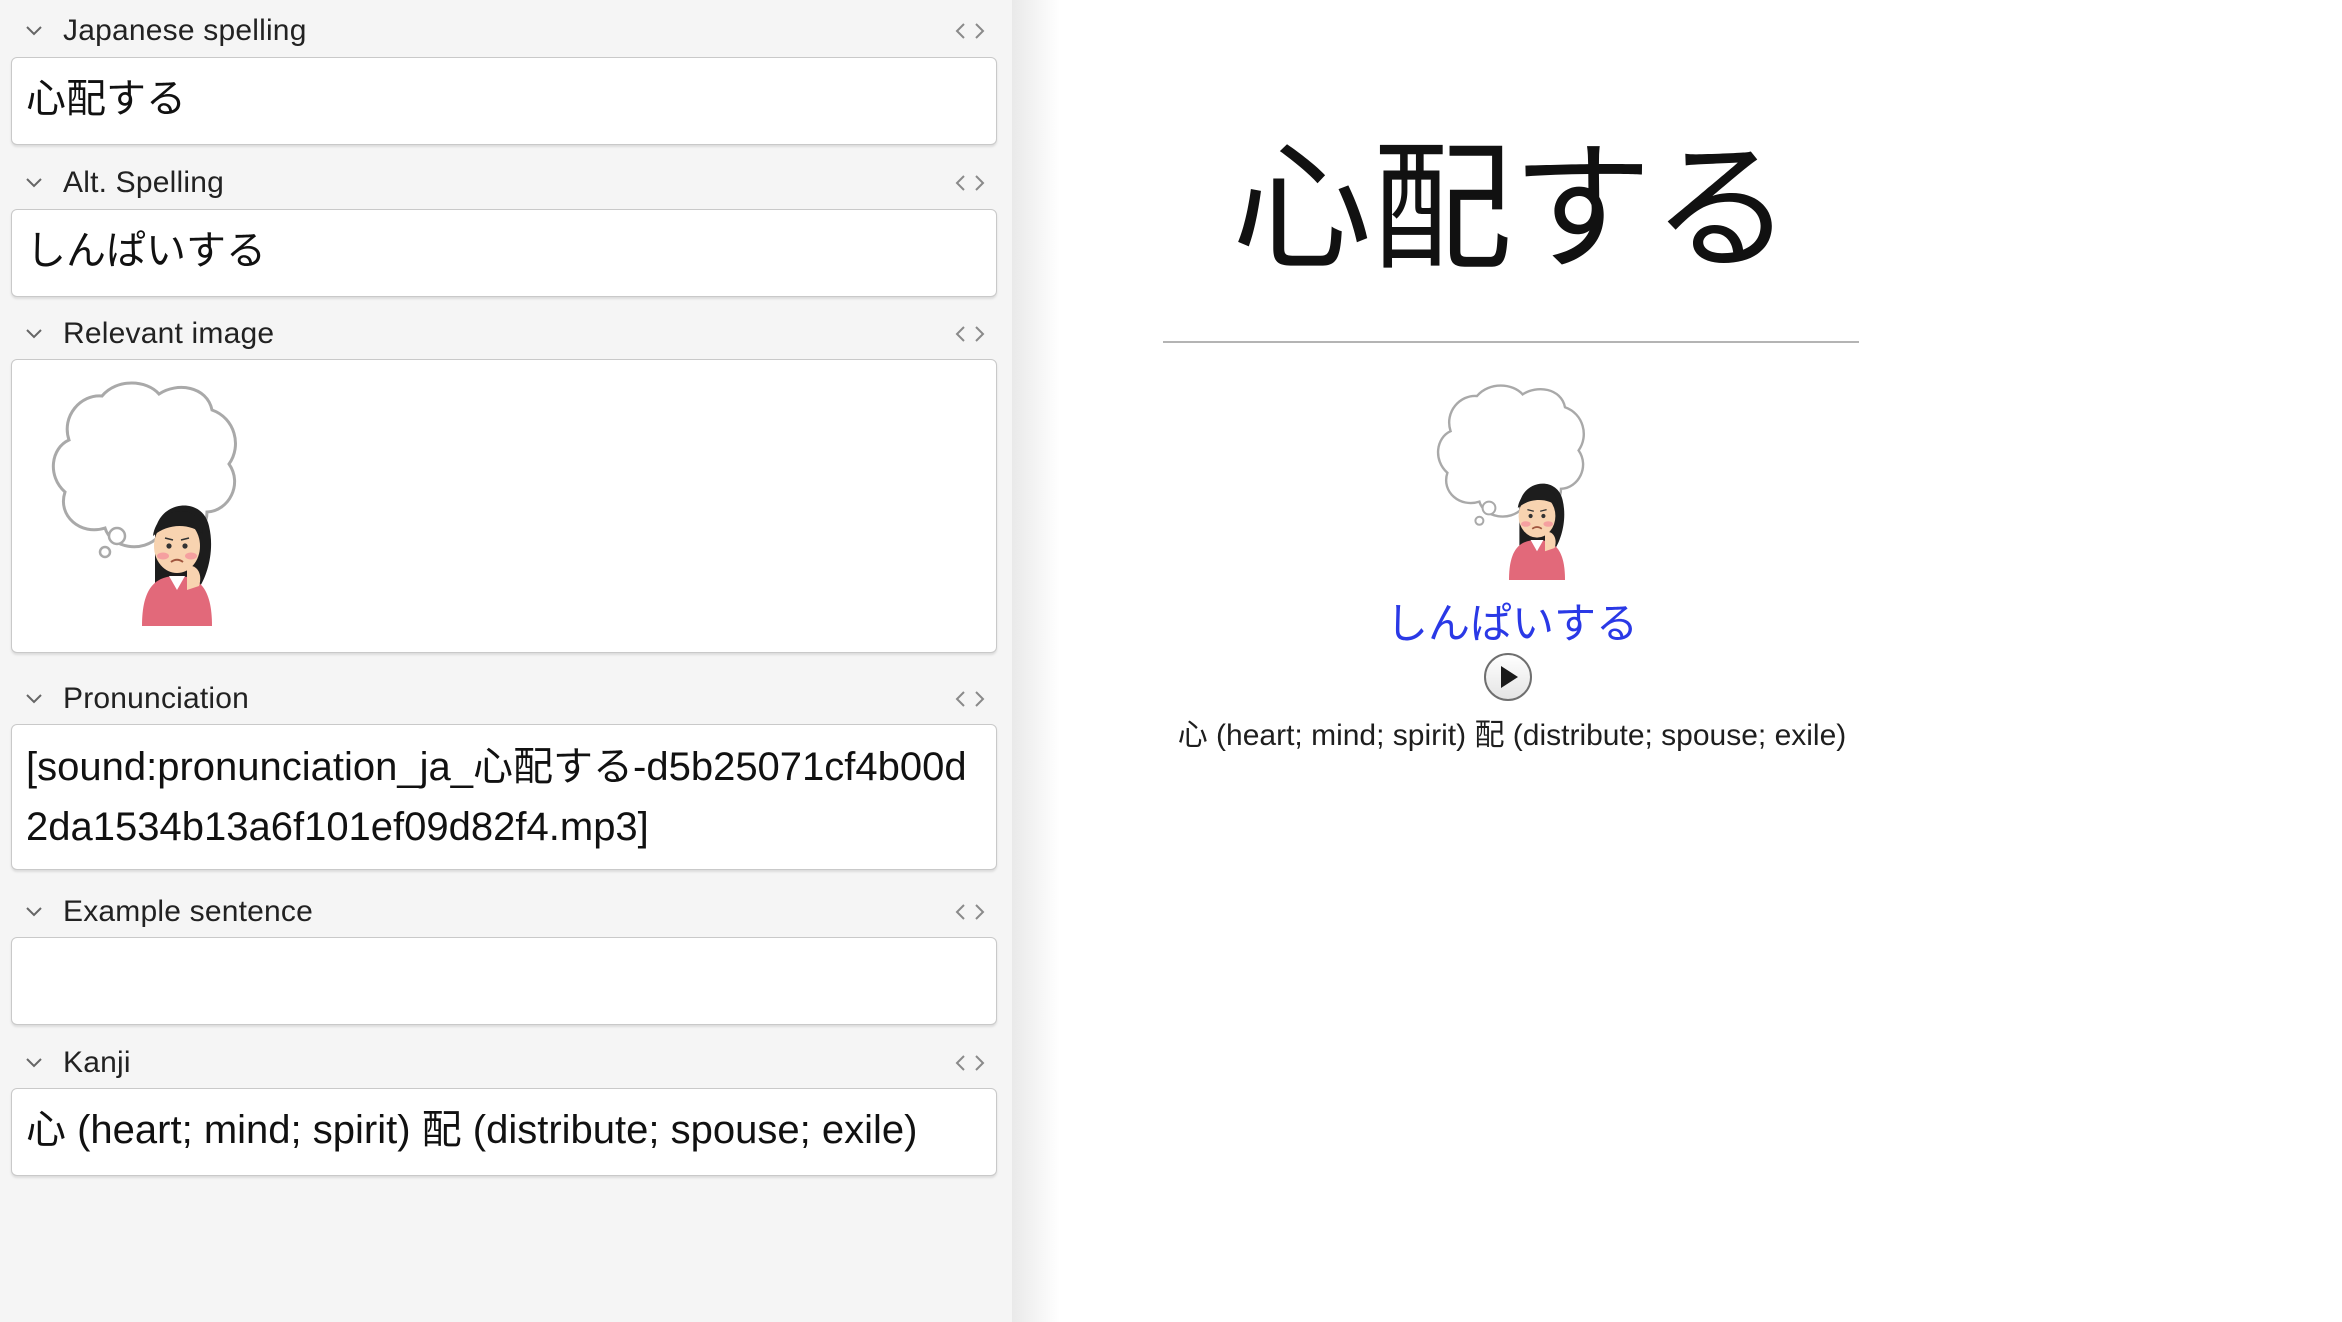  What do you see at coordinates (500, 183) in the screenshot?
I see `field-header-alt-spelling: Alt. Spelling` at bounding box center [500, 183].